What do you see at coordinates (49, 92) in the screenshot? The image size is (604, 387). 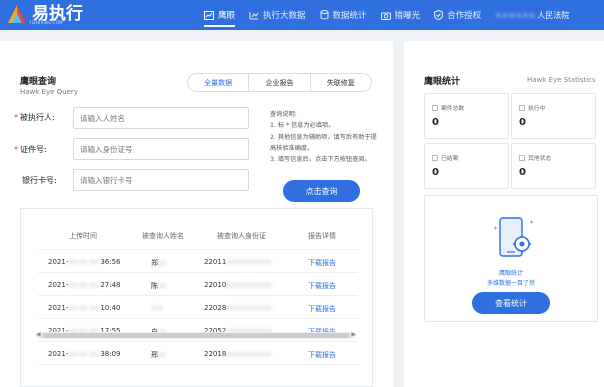 I see `query-subtitle: Hawk Eye Query` at bounding box center [49, 92].